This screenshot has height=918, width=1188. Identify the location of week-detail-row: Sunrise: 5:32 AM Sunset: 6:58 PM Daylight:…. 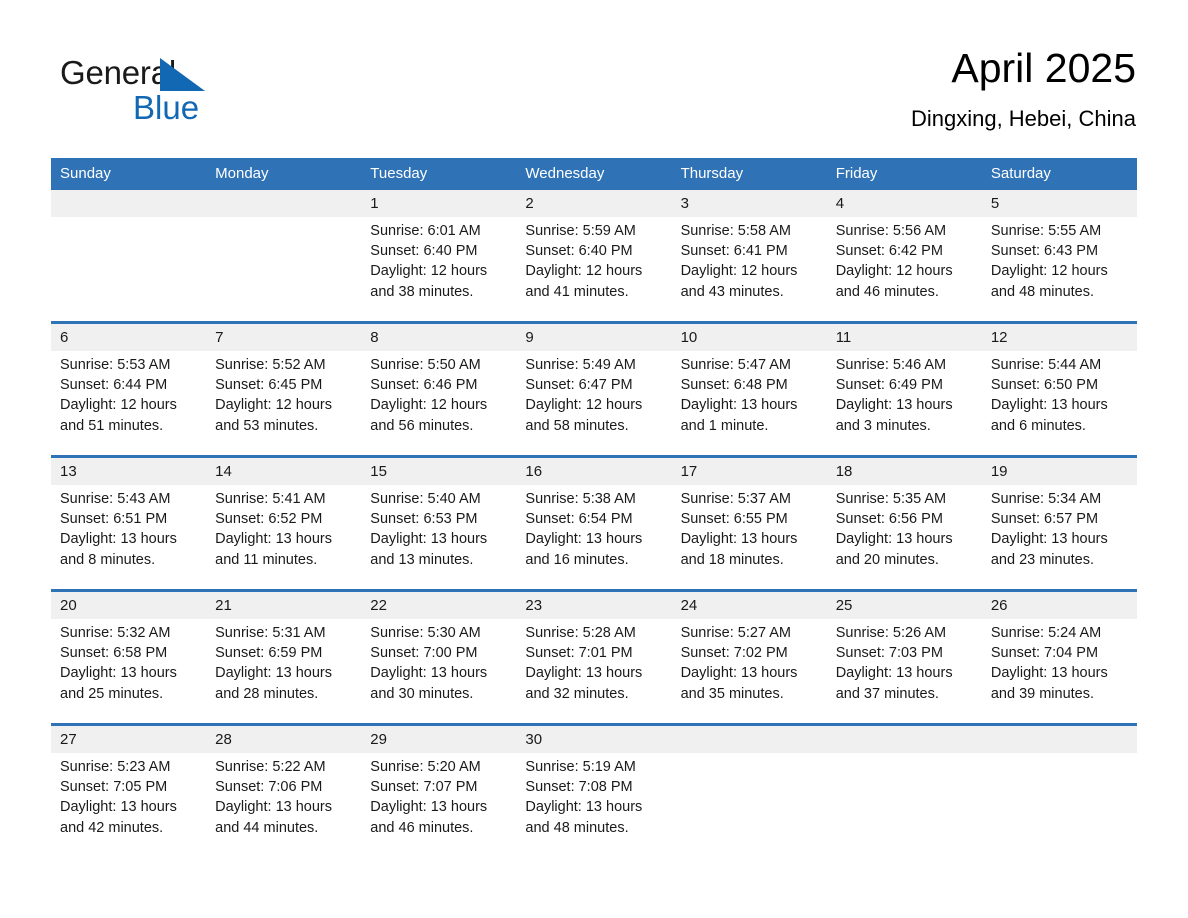
(594, 672).